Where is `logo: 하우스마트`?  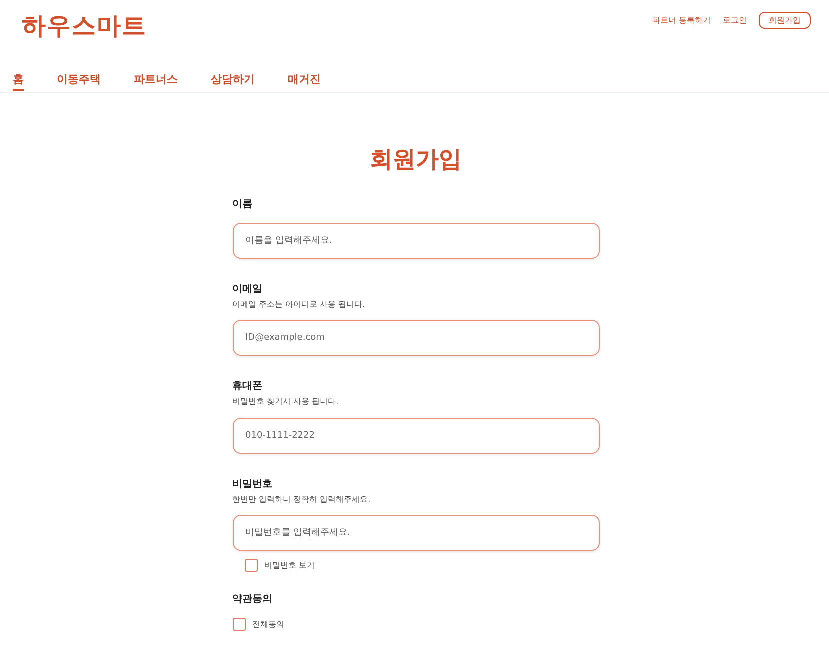 logo: 하우스마트 is located at coordinates (84, 26).